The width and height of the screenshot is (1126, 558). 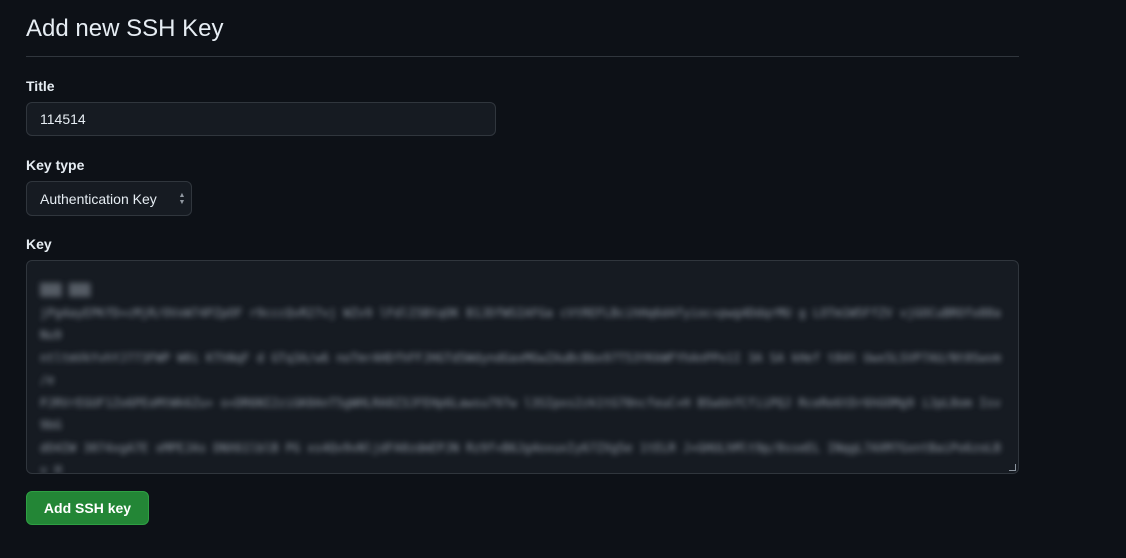 I want to click on resize-handle-icon, so click(x=1012, y=467).